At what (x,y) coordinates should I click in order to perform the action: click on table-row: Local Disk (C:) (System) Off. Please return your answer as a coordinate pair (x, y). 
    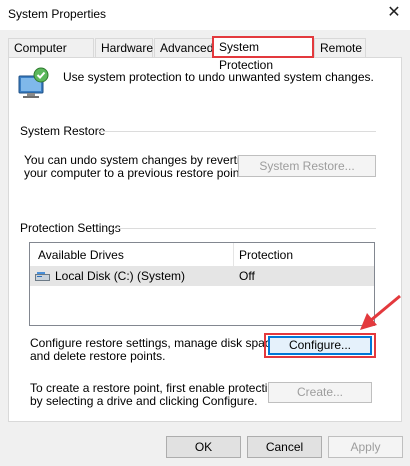
    Looking at the image, I should click on (202, 276).